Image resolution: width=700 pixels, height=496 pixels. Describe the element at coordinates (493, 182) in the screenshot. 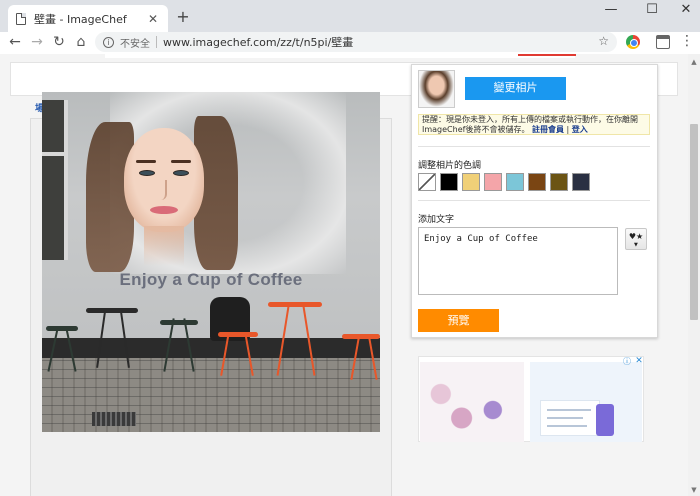

I see `swatch-pink` at that location.